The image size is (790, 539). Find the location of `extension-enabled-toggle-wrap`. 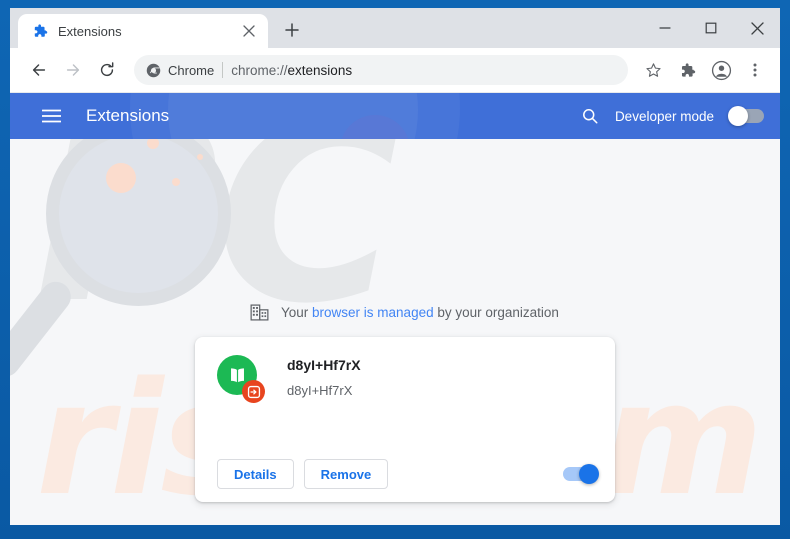

extension-enabled-toggle-wrap is located at coordinates (581, 474).